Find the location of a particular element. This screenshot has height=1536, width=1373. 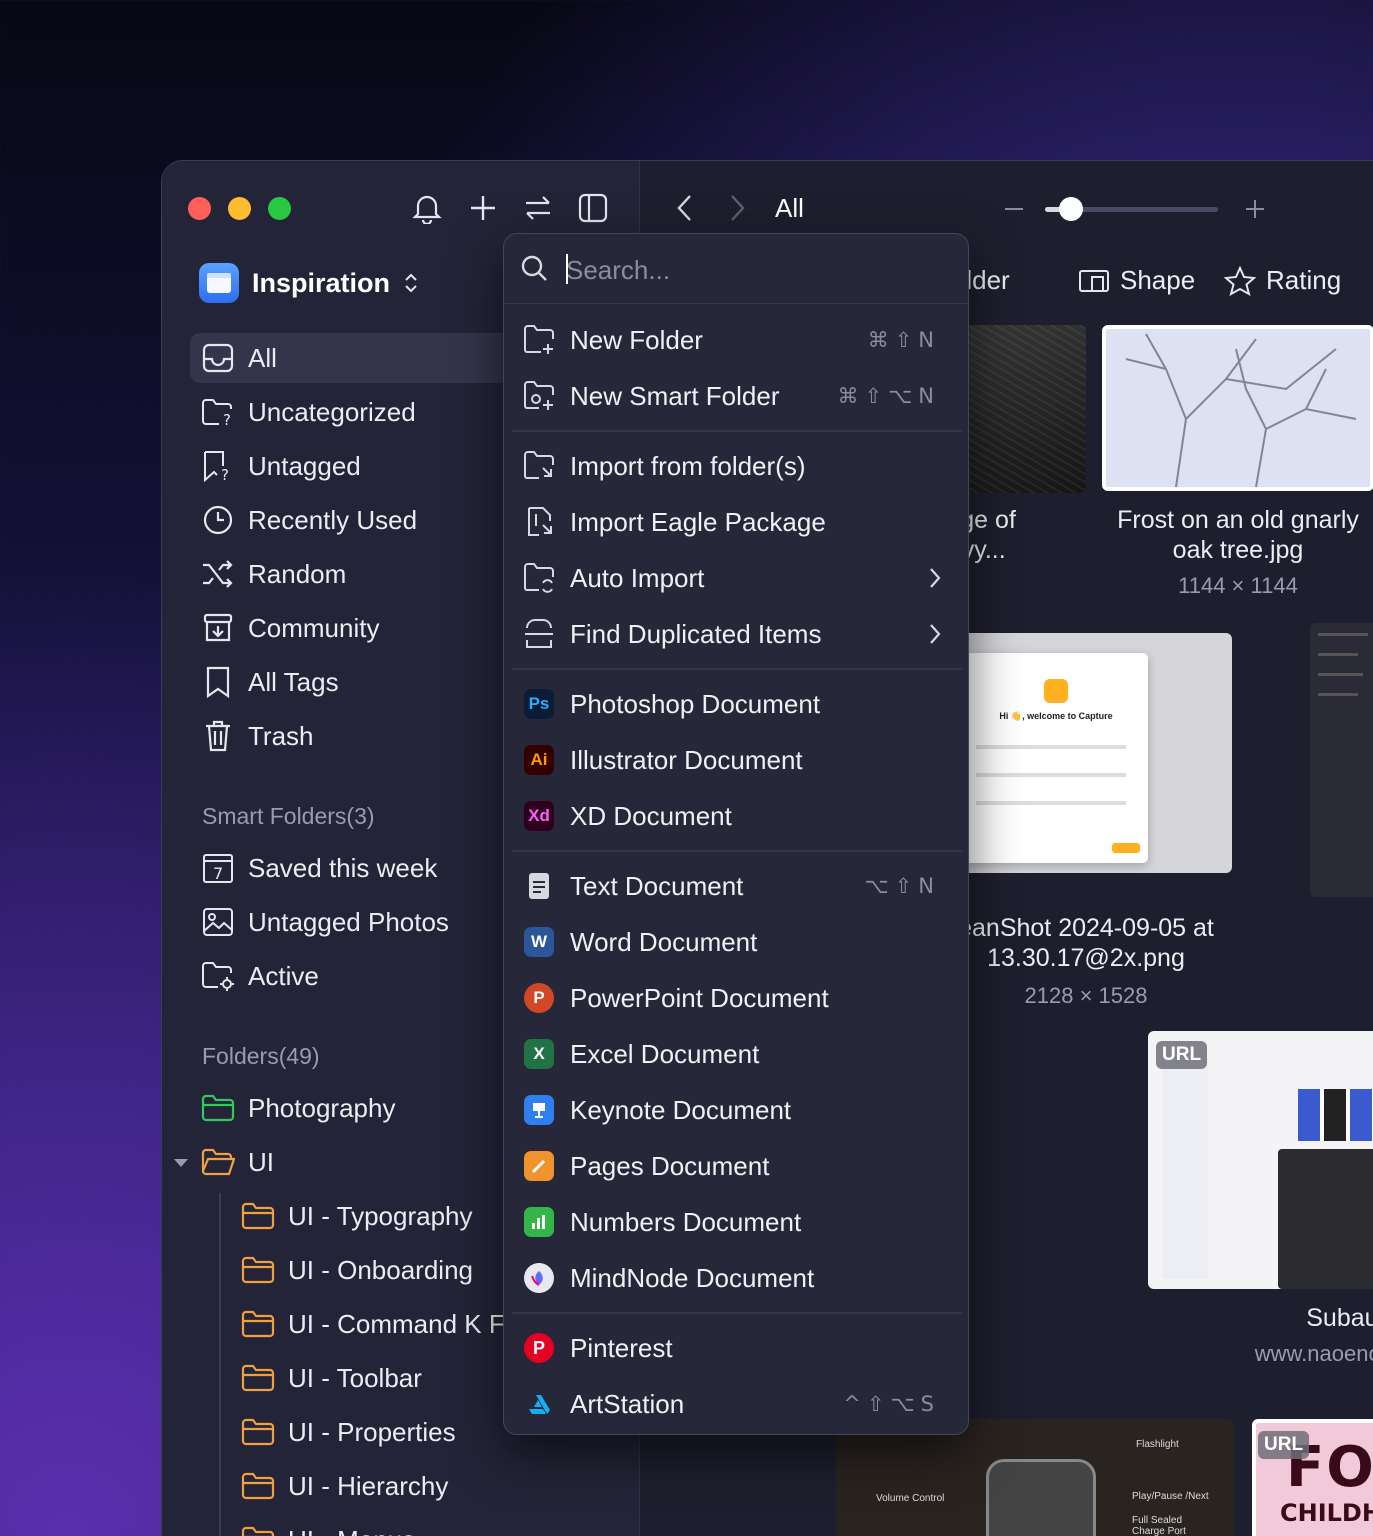

smart-folder-plus-icon is located at coordinates (539, 396).